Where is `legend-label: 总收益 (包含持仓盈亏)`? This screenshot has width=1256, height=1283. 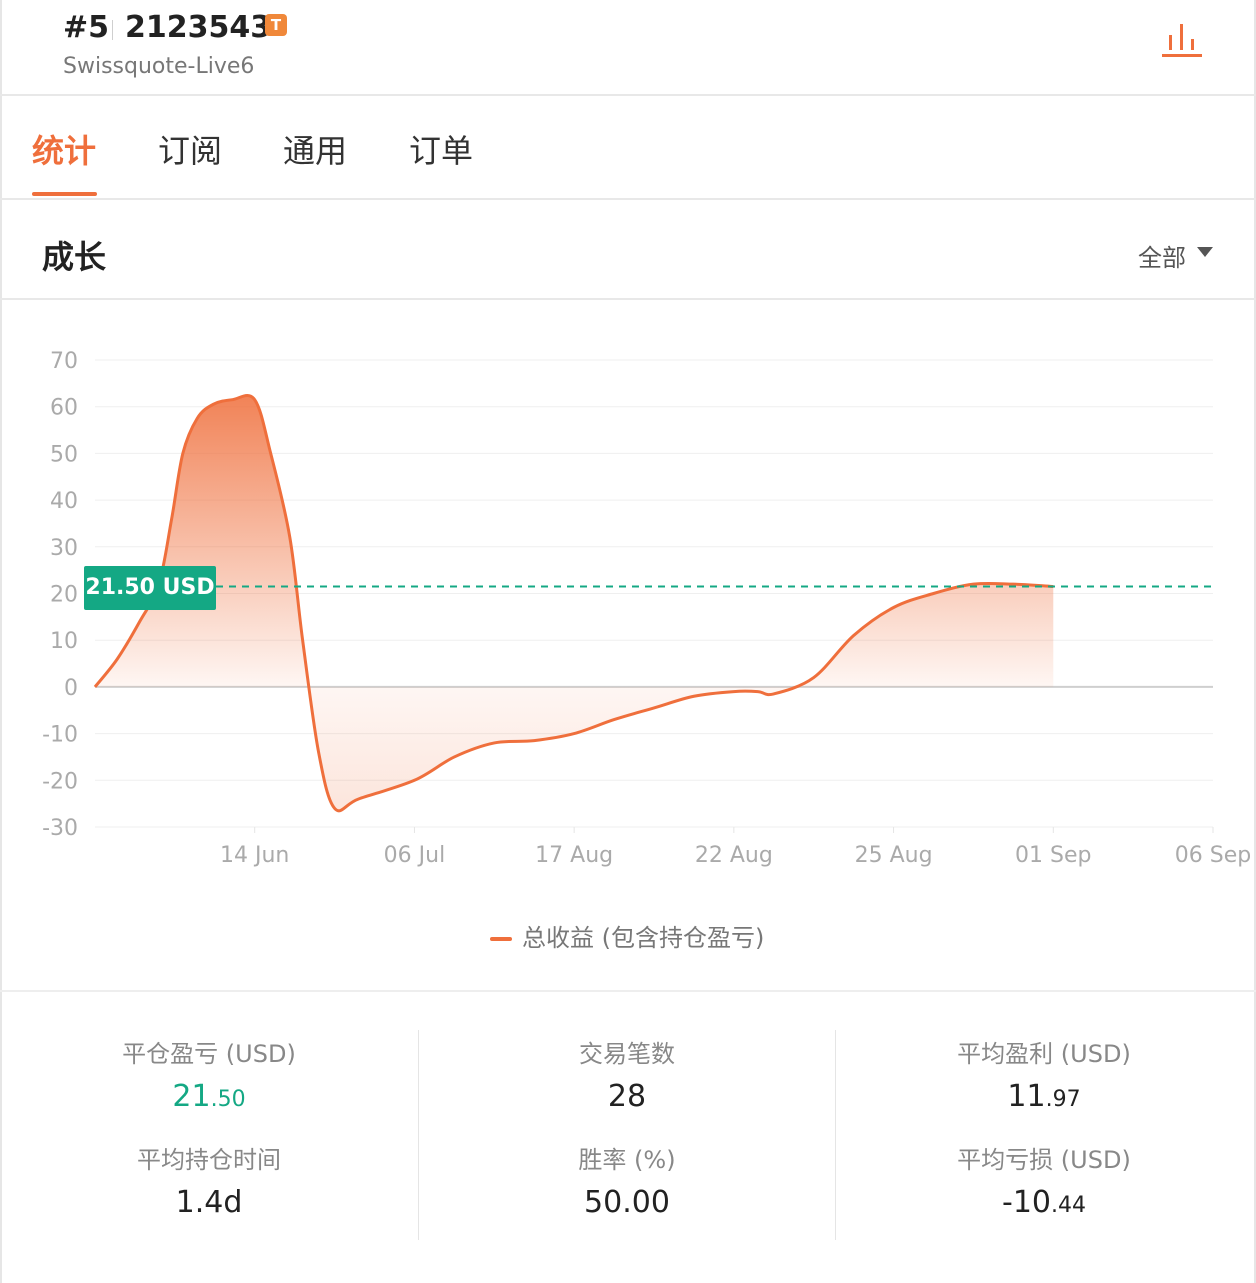
legend-label: 总收益 (包含持仓盈亏) is located at coordinates (643, 938).